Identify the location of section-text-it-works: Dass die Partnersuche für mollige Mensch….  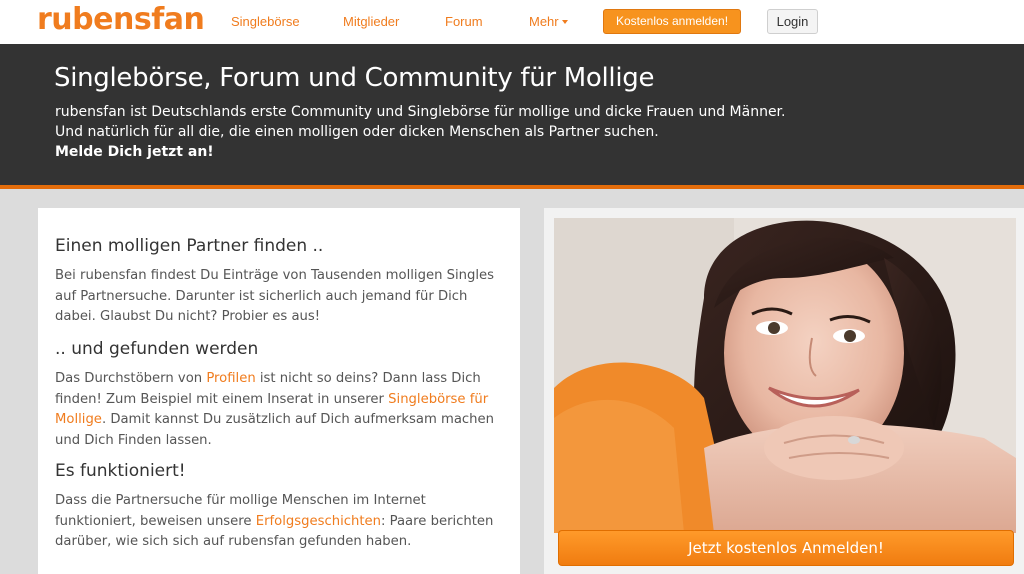
(282, 522).